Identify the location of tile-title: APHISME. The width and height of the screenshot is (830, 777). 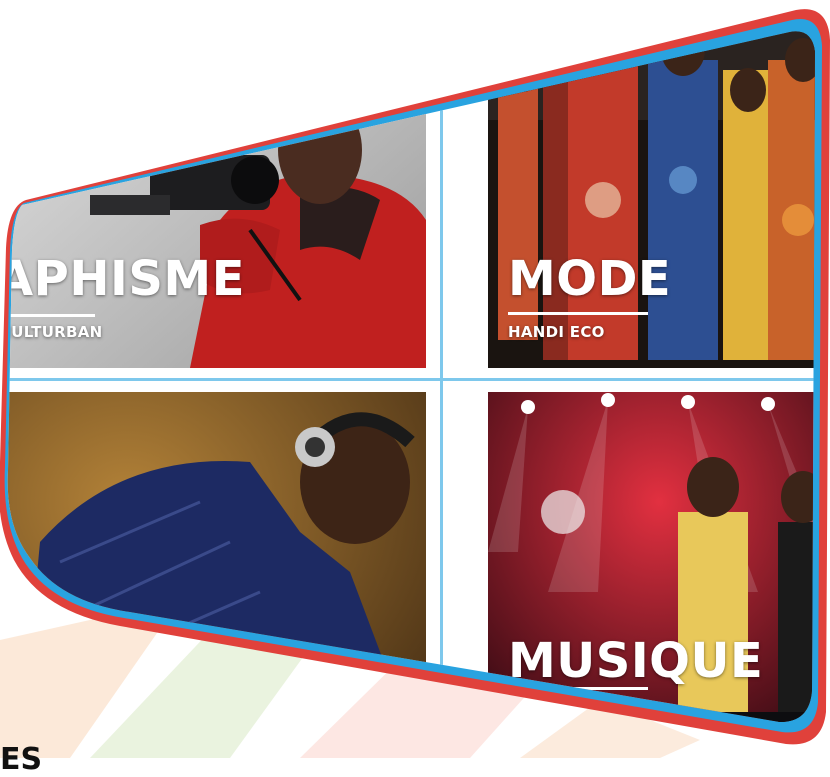
(122, 279).